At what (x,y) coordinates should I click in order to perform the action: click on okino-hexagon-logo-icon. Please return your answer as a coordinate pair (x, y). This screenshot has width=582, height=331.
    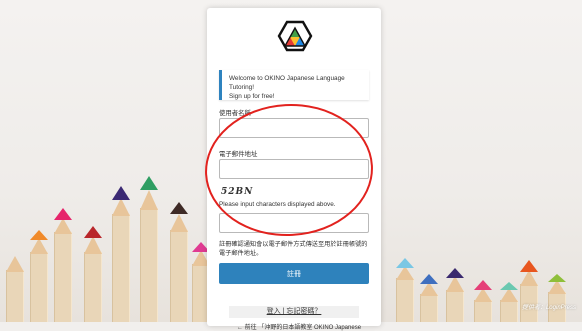
    Looking at the image, I should click on (295, 36).